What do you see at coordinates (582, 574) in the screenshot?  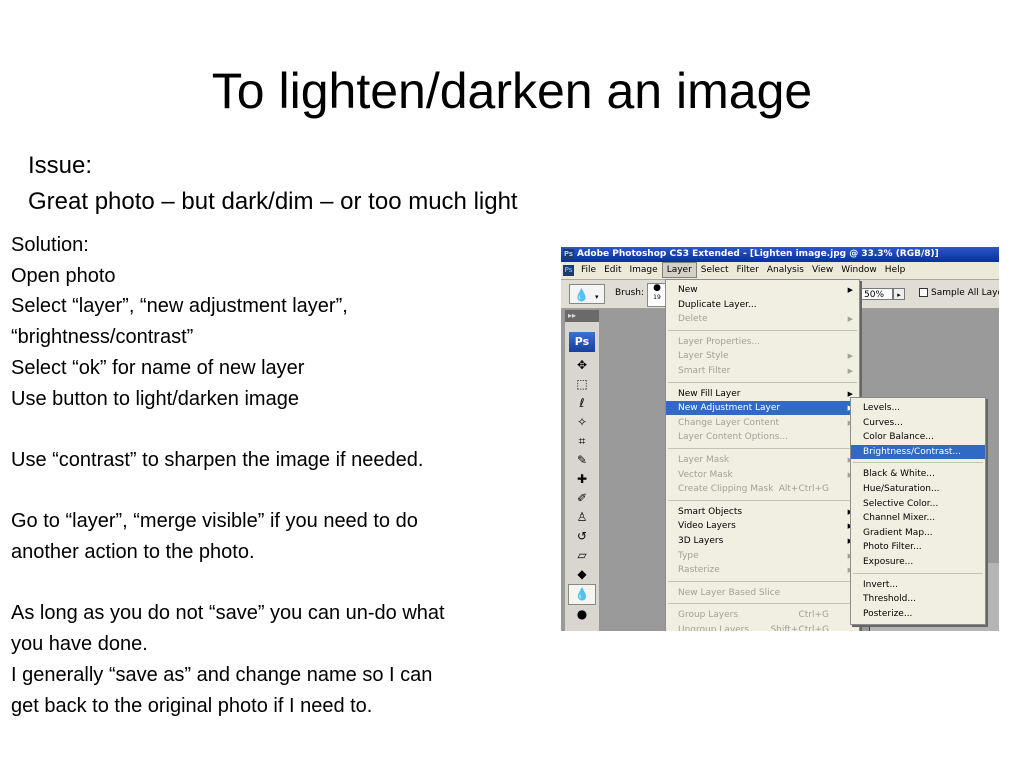 I see `paint-bucket-icon: ◆` at bounding box center [582, 574].